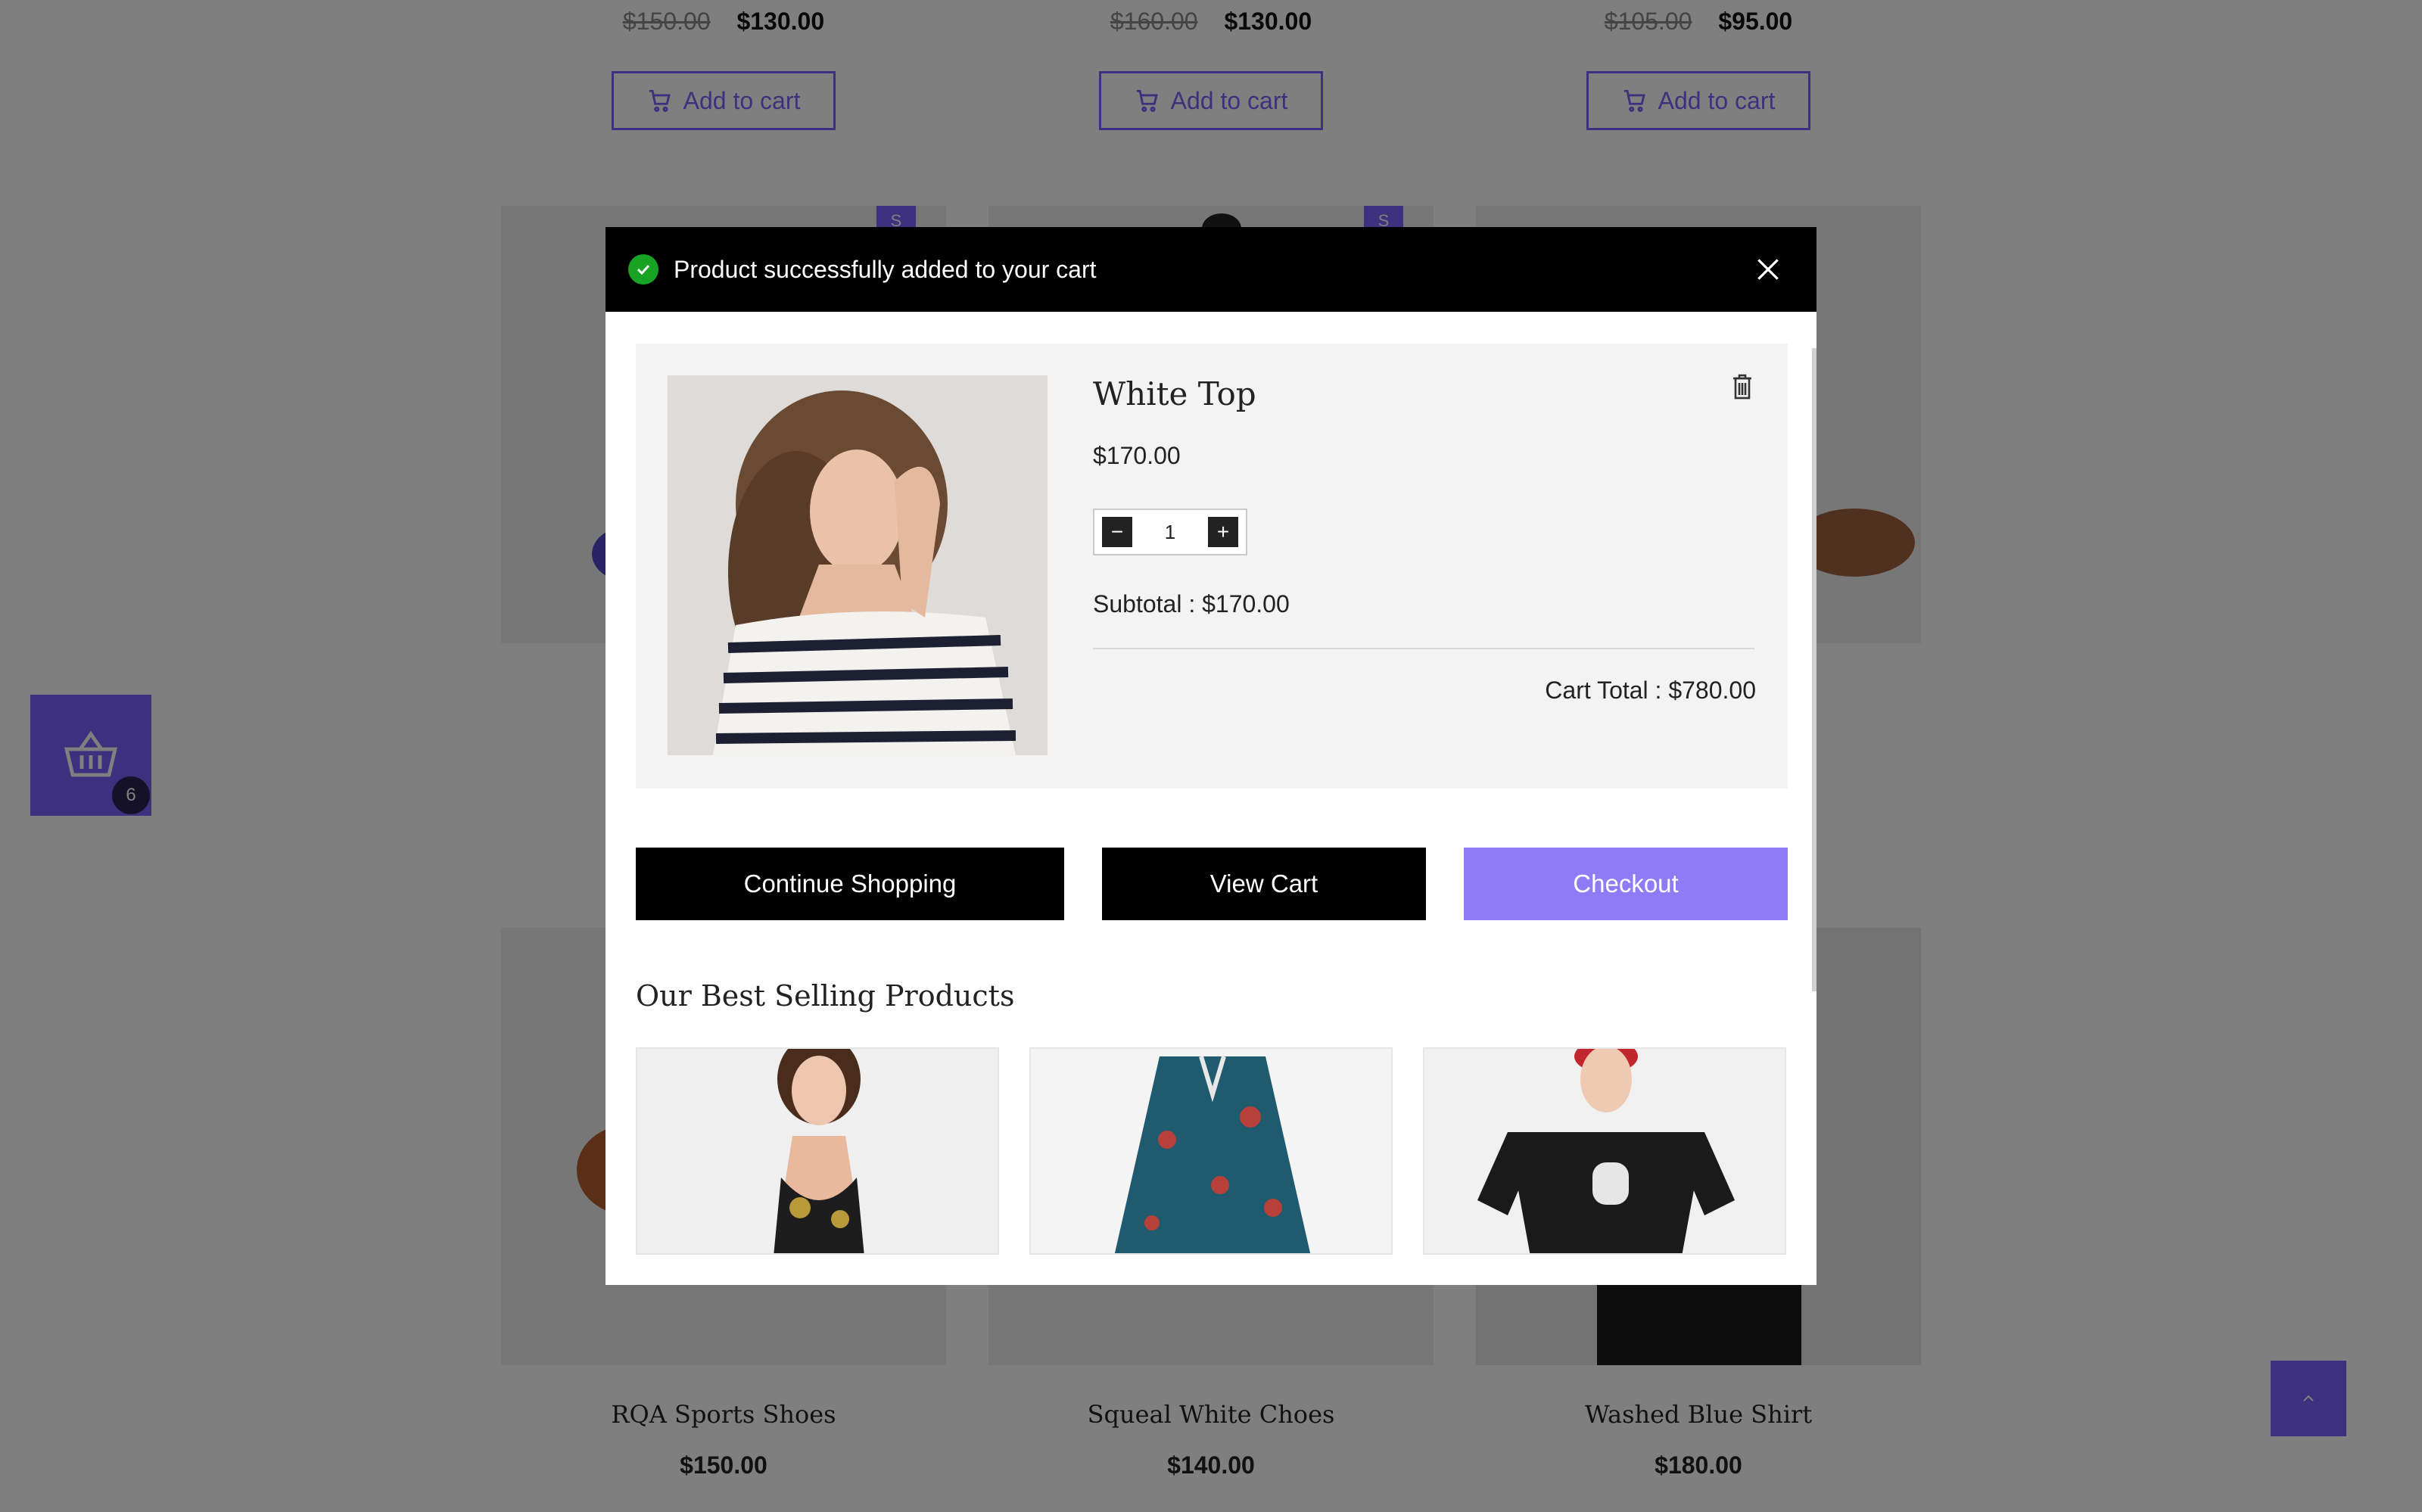 The image size is (2422, 1512). I want to click on qty-input: 1, so click(1170, 532).